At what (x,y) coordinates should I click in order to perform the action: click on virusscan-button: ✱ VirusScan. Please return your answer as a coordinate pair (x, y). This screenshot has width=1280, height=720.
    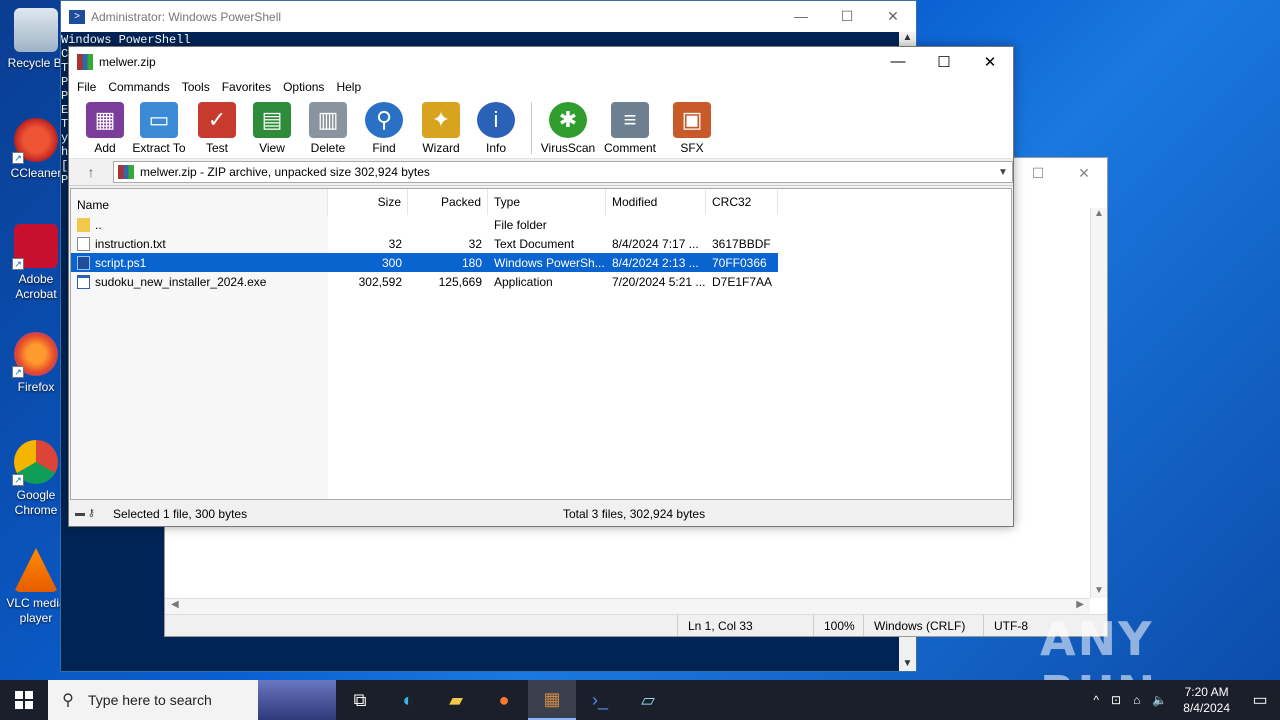
    Looking at the image, I should click on (568, 128).